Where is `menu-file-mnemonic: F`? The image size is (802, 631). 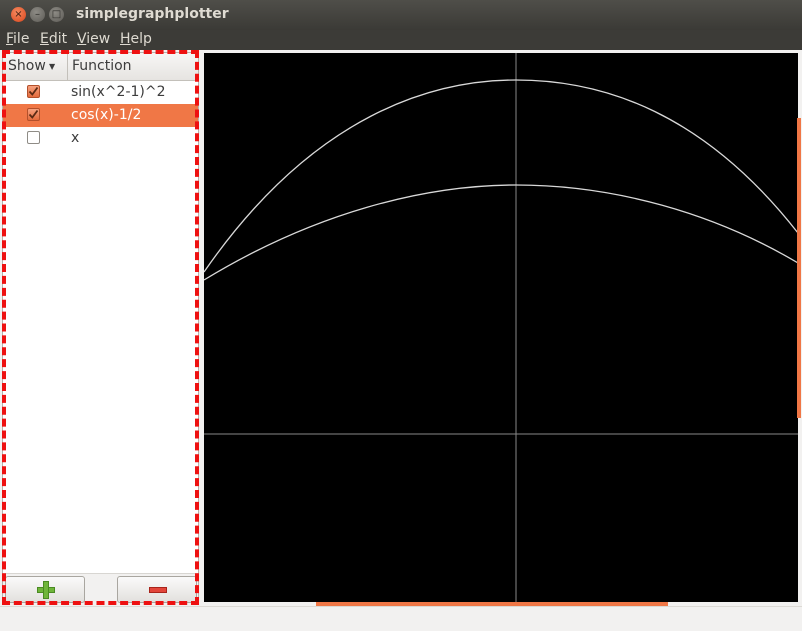 menu-file-mnemonic: F is located at coordinates (10, 39).